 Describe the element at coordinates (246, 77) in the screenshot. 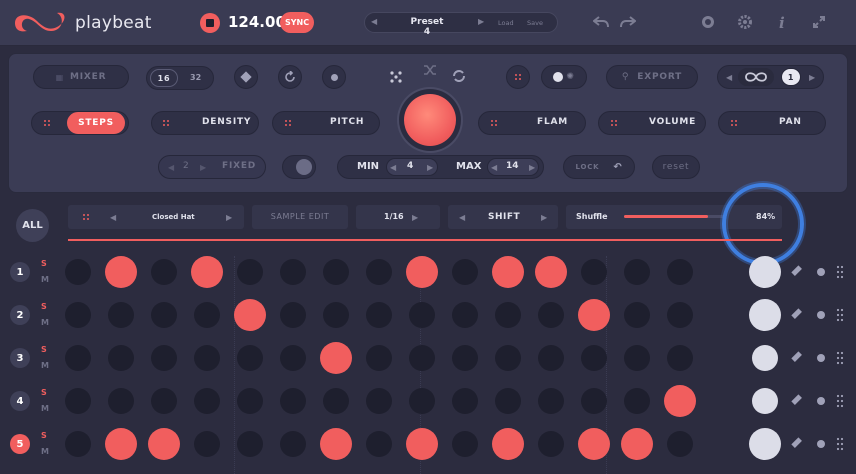

I see `eraser-button` at that location.